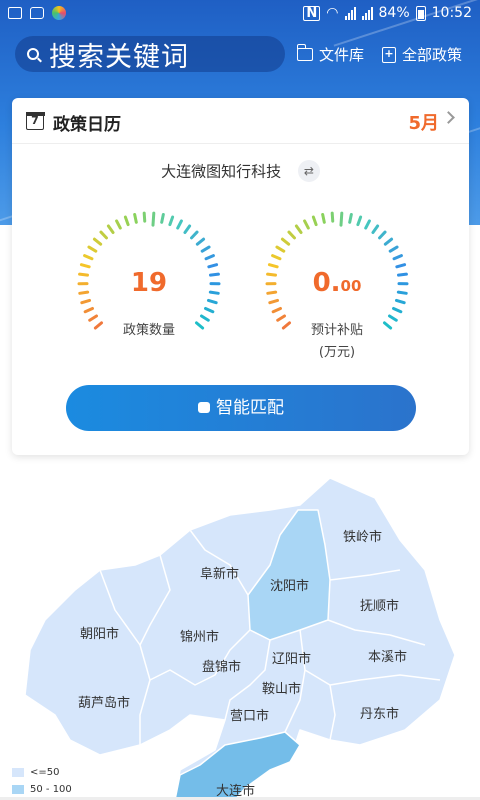  Describe the element at coordinates (221, 171) in the screenshot. I see `company-name: 大连微图知行科技` at that location.